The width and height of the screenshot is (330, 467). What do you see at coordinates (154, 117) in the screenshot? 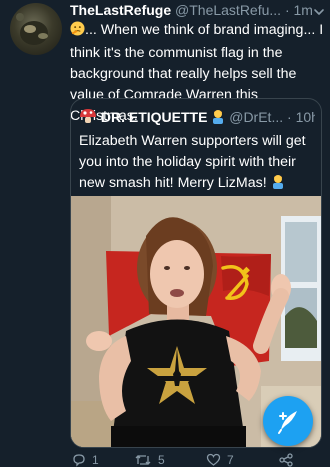
I see `quoted-author-name: DR. ETIQUETTE` at bounding box center [154, 117].